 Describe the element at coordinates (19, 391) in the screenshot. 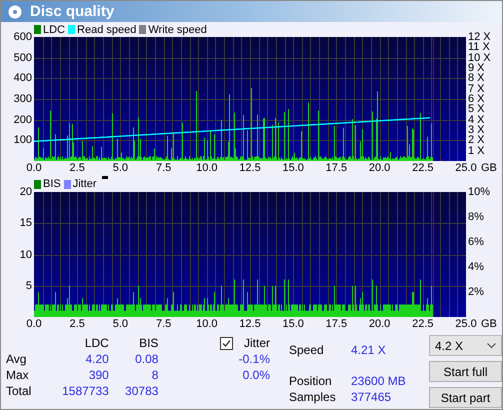

I see `row-label: Total` at that location.